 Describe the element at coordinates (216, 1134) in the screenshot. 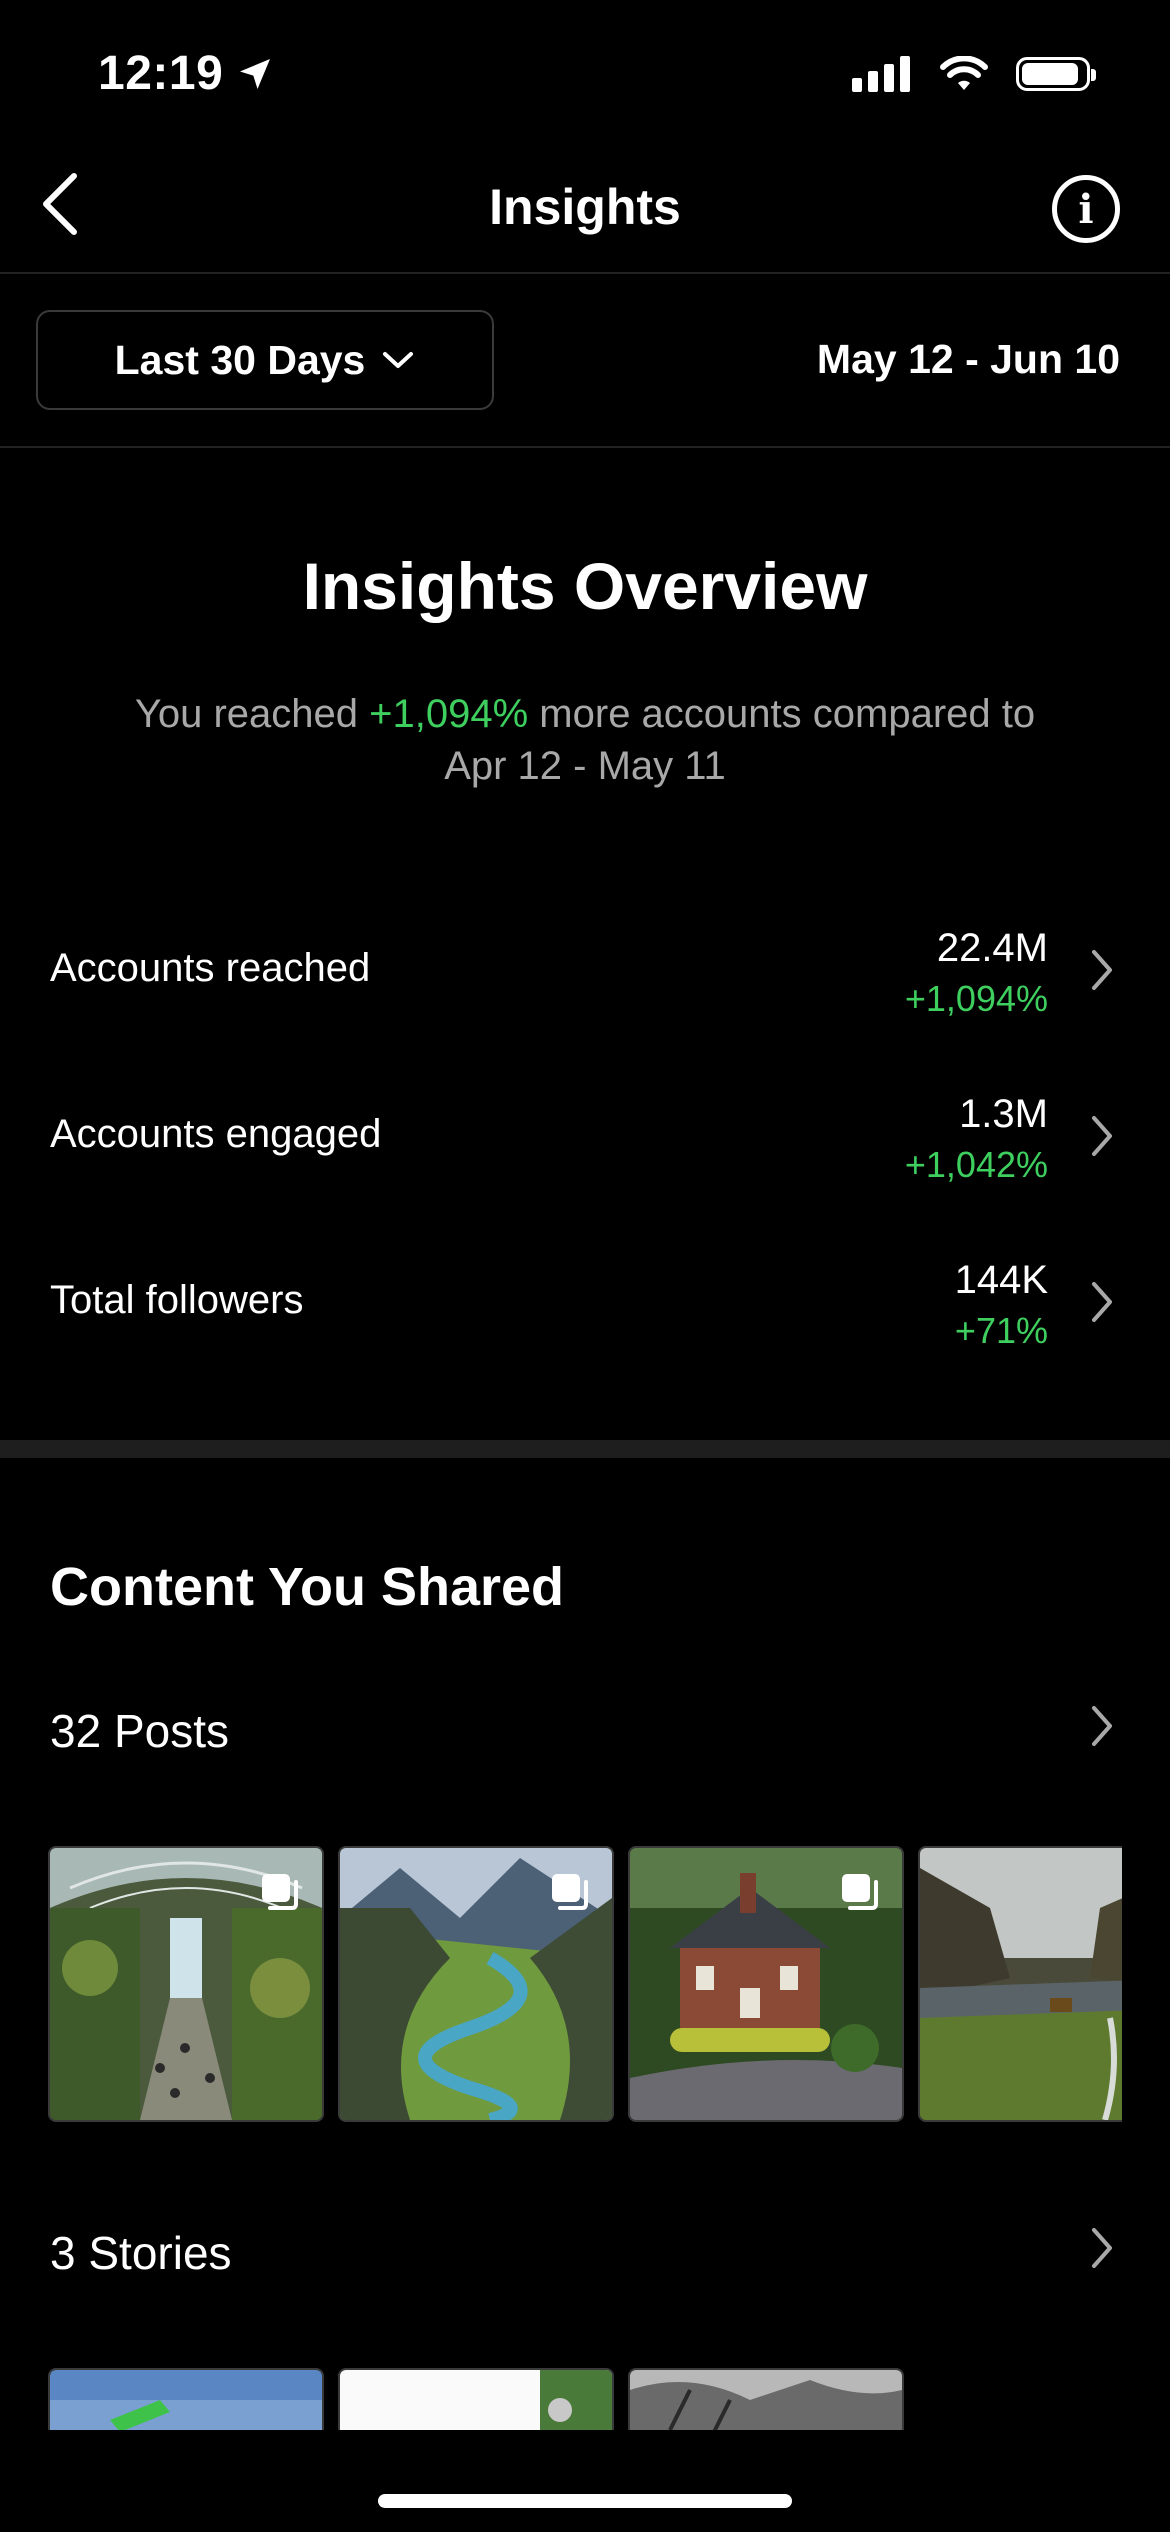

I see `metric-label: Accounts engaged` at that location.